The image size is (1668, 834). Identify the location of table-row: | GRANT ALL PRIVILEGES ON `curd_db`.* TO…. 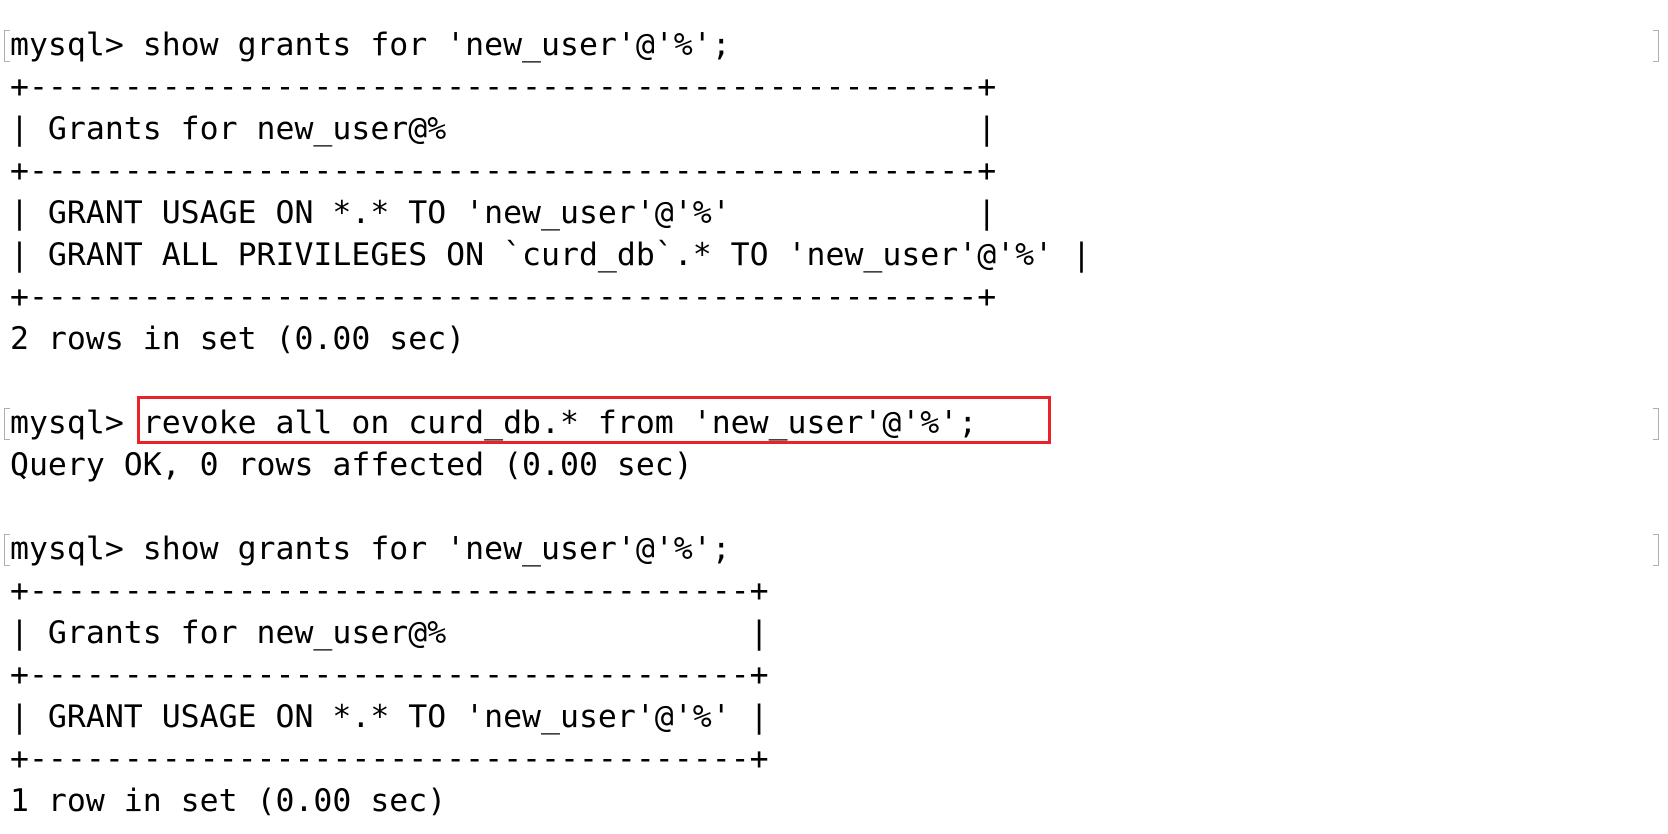
(550, 255).